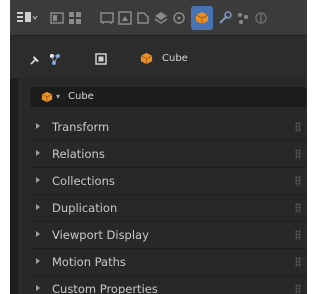 This screenshot has width=320, height=294. I want to click on physics-icon, so click(261, 18).